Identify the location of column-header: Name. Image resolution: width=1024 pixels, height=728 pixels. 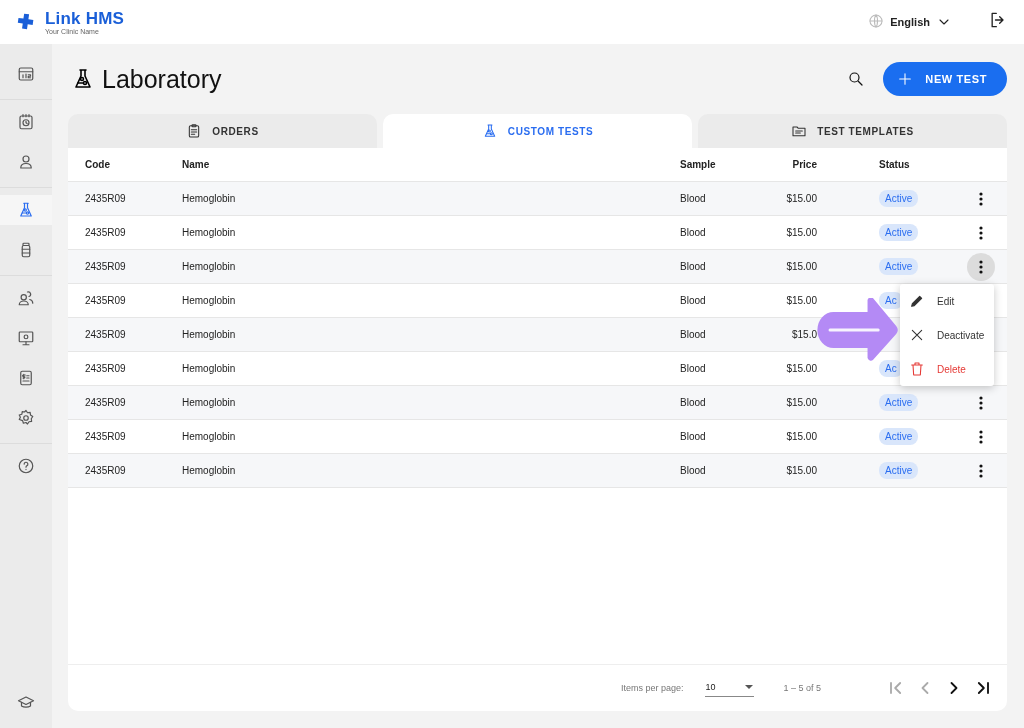
(196, 164).